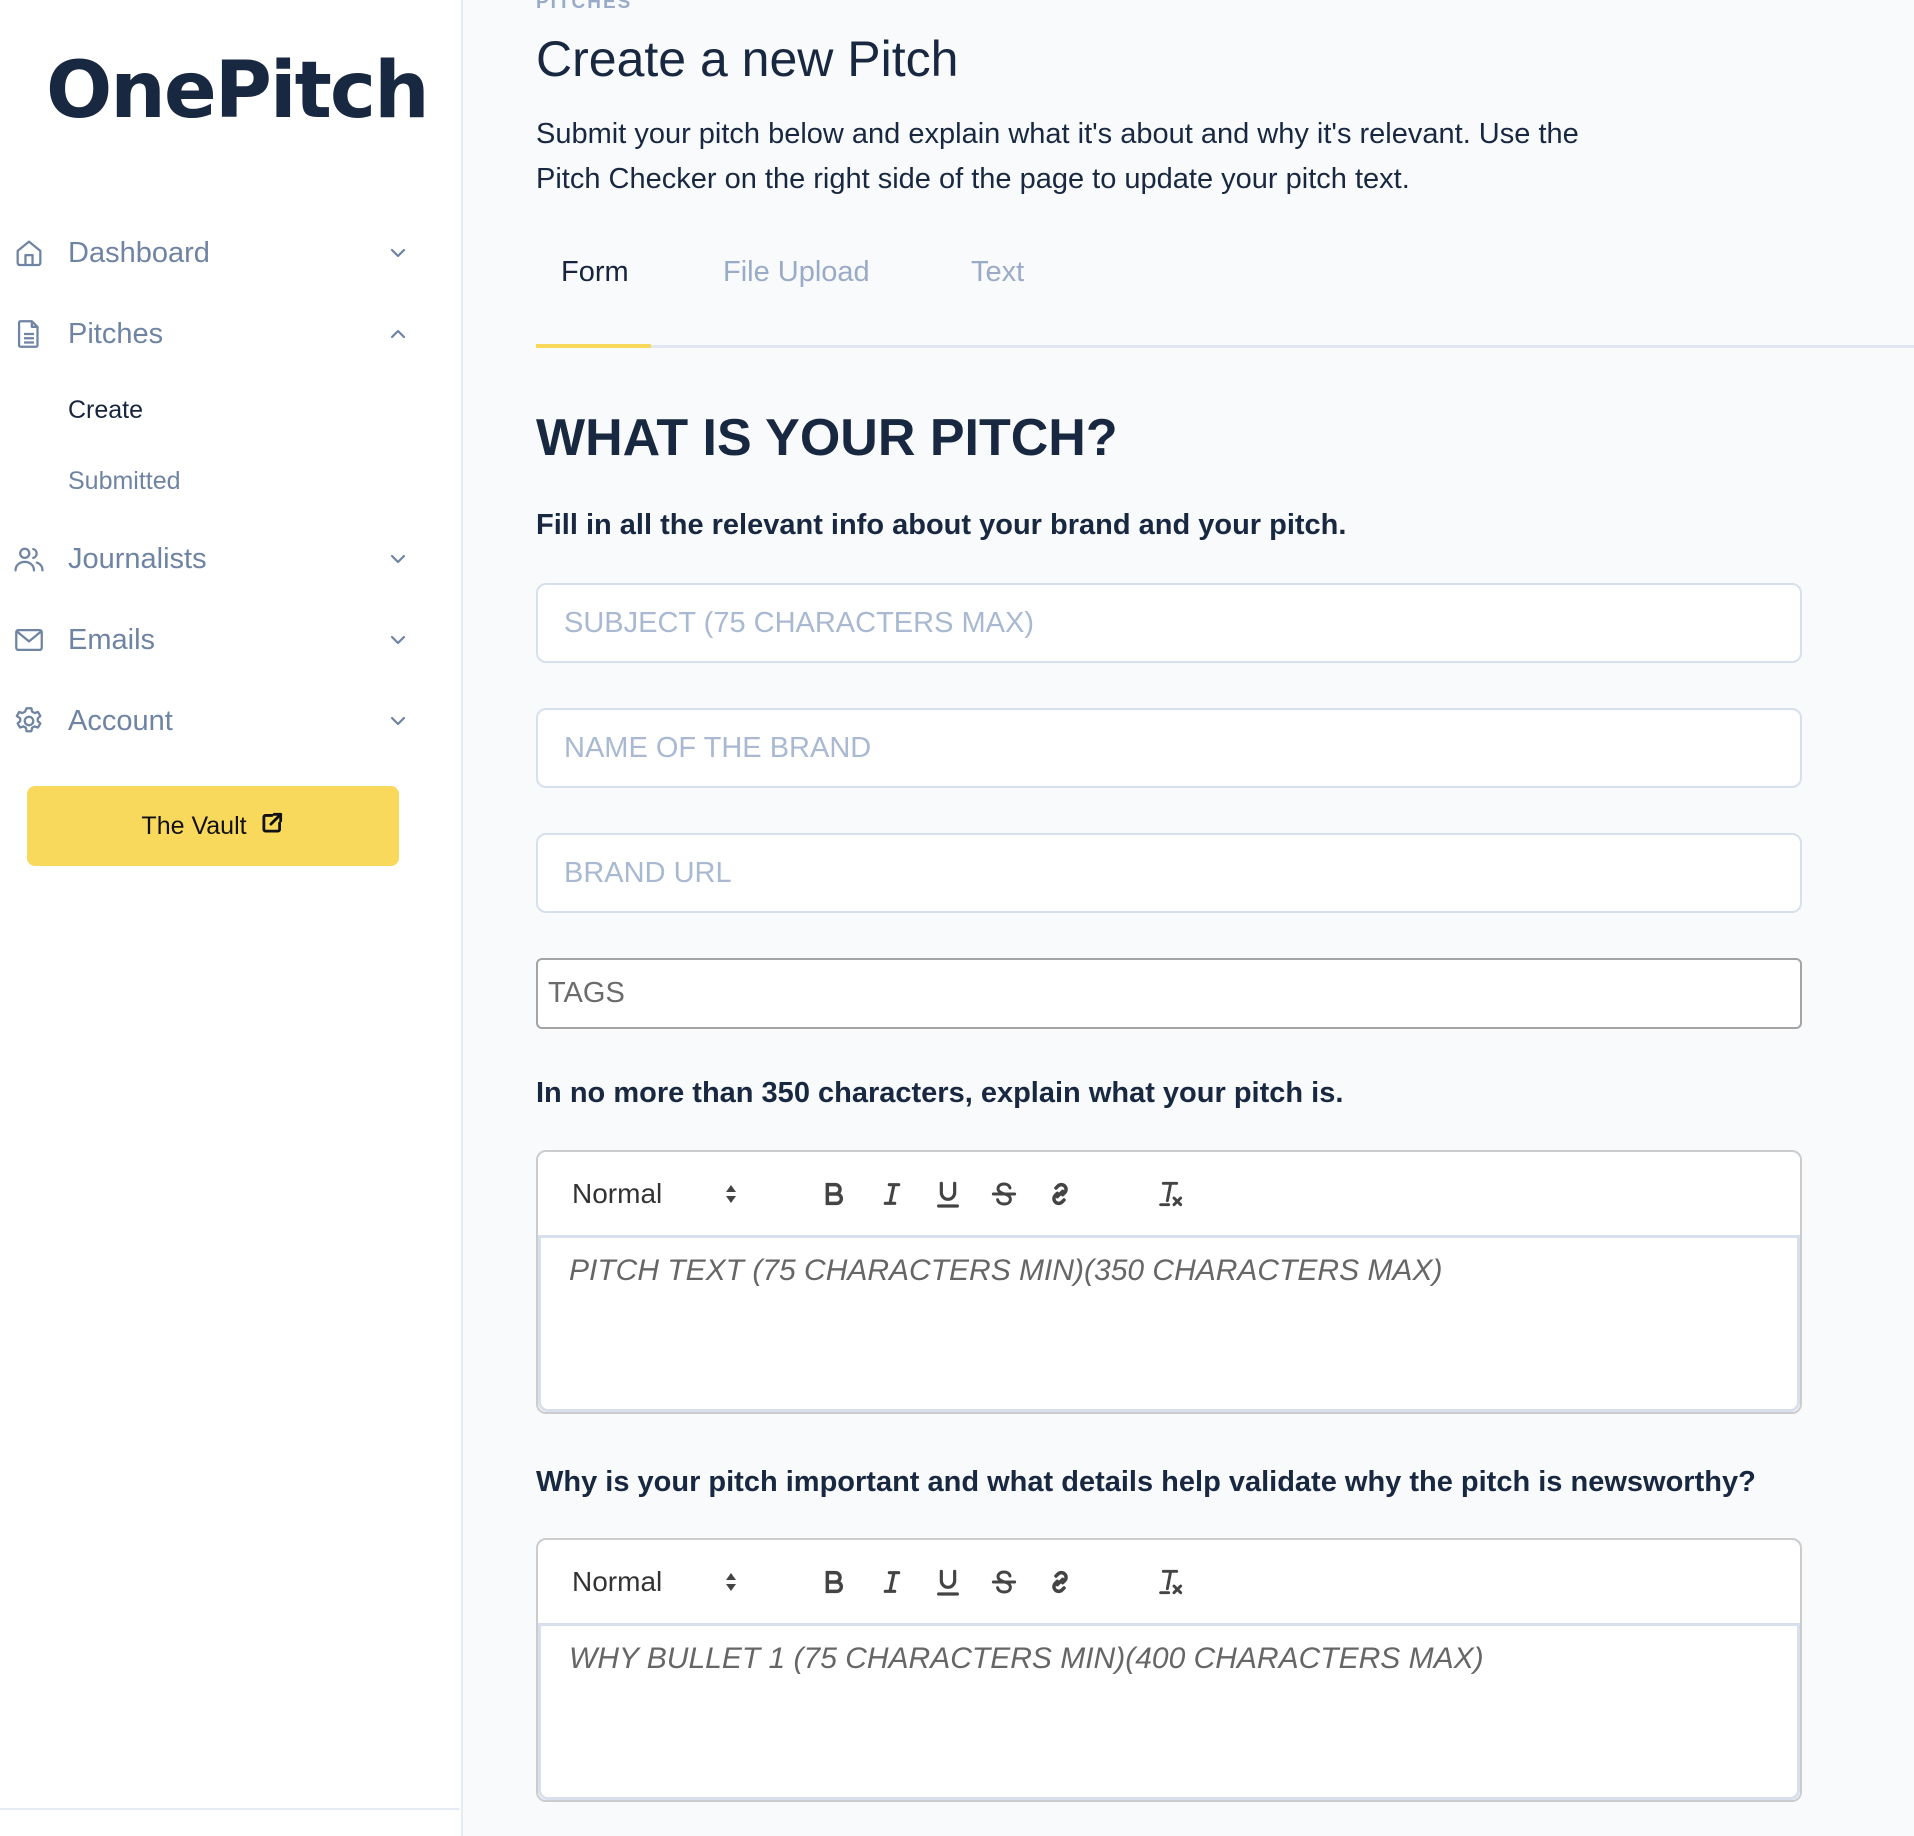 The image size is (1914, 1836). I want to click on sidebar-item-label: Journalists, so click(137, 558).